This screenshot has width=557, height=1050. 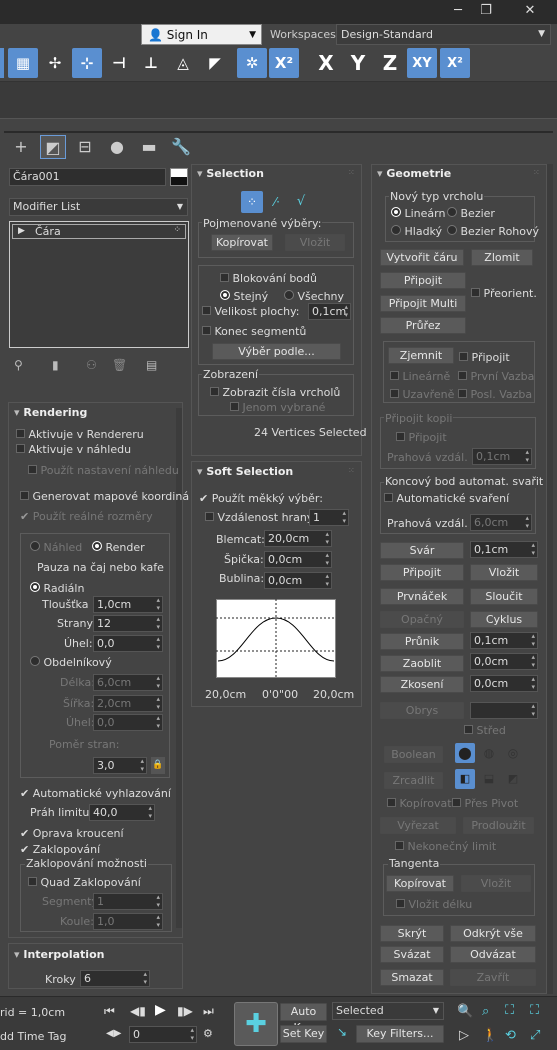 What do you see at coordinates (183, 63) in the screenshot?
I see `snap-perp-icon: ◬` at bounding box center [183, 63].